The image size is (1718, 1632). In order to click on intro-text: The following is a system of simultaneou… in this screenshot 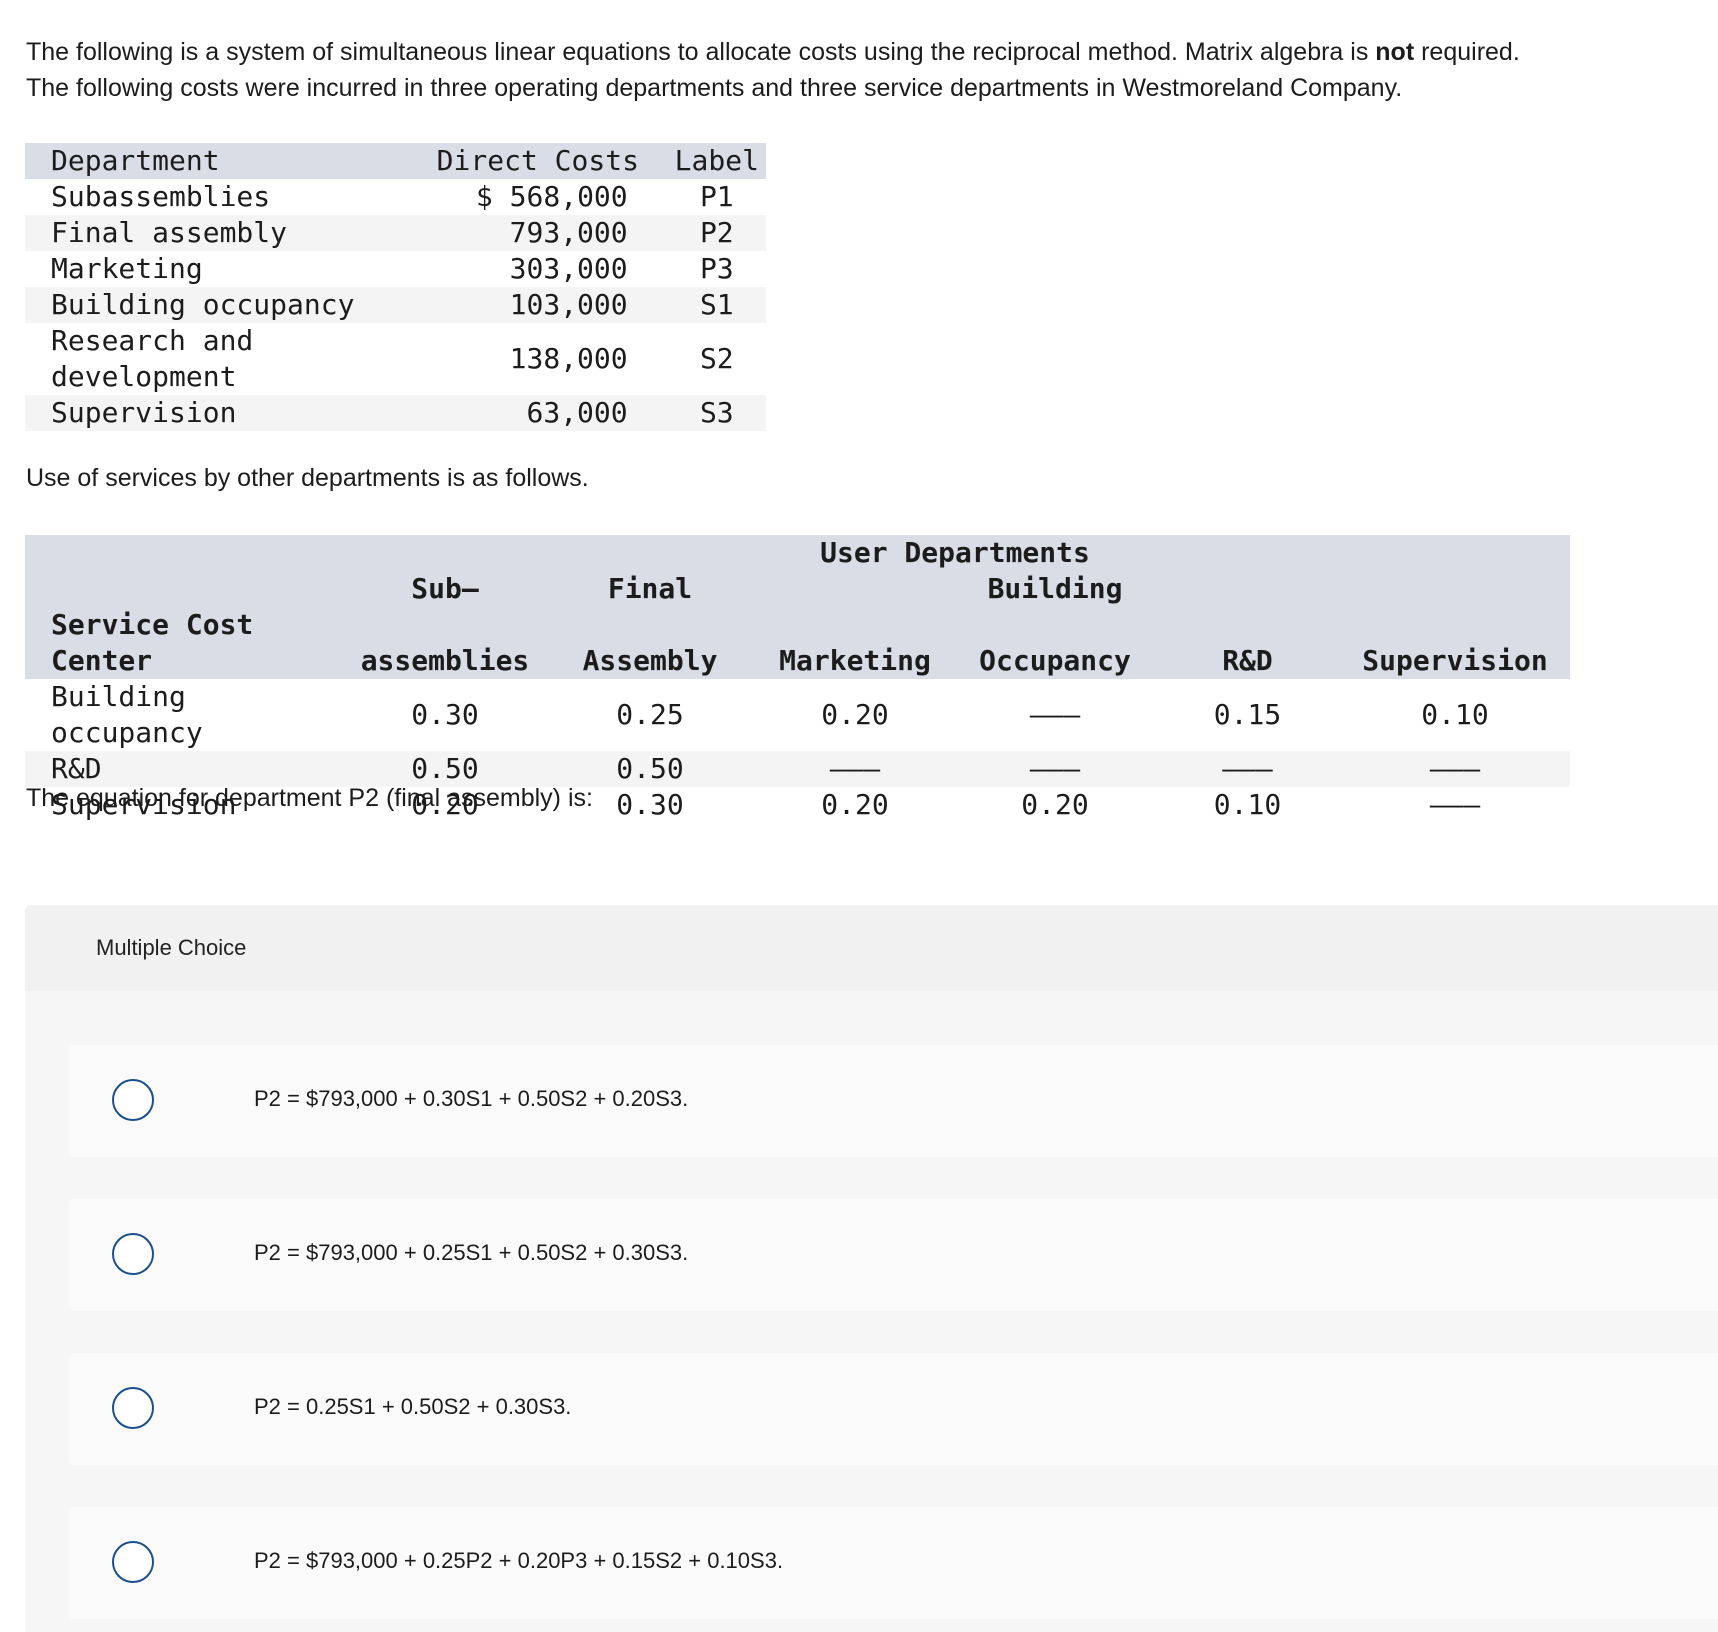, I will do `click(866, 70)`.